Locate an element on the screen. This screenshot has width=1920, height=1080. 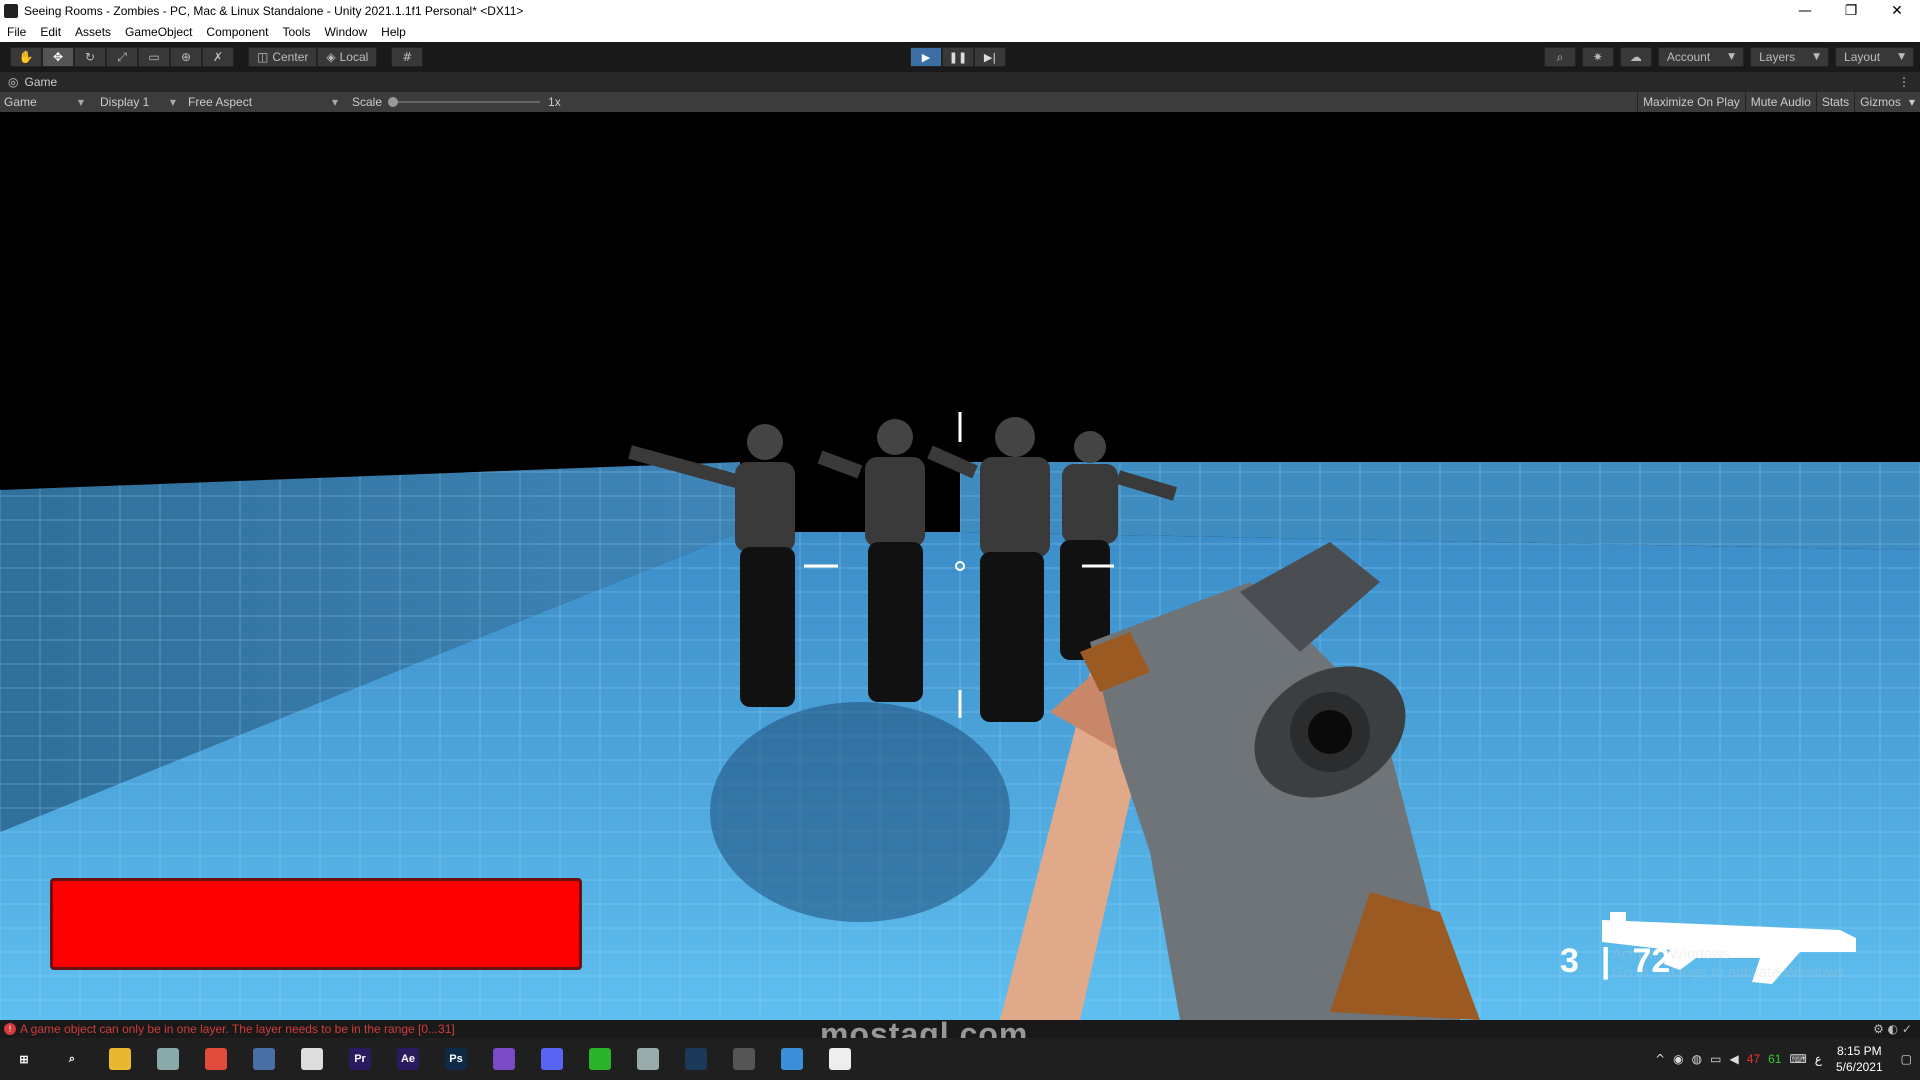
toolbar-right: ⌕ ✷ ☁ Account ▼ Layers ▼ Layout ▼ is located at coordinates (1728, 57).